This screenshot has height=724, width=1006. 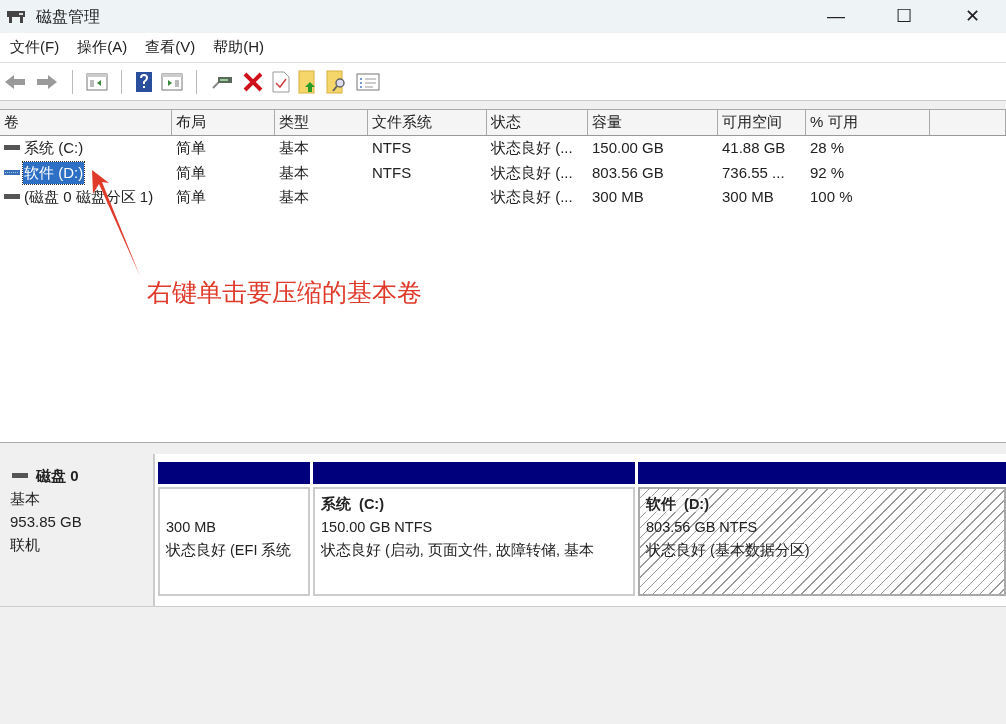 What do you see at coordinates (102, 47) in the screenshot?
I see `menu-item: 操作(A)` at bounding box center [102, 47].